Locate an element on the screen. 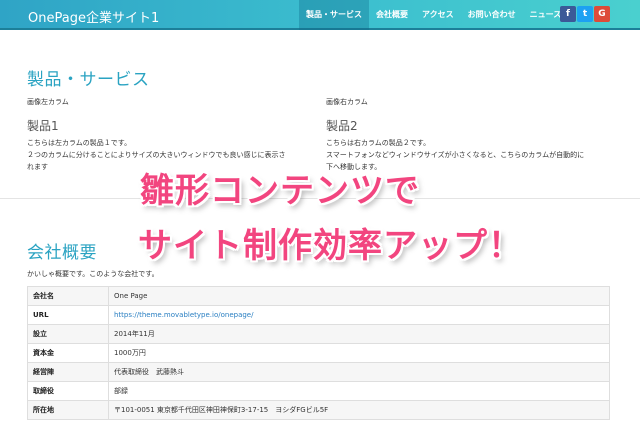 Image resolution: width=640 pixels, height=436 pixels. row-key: 設立 is located at coordinates (68, 334).